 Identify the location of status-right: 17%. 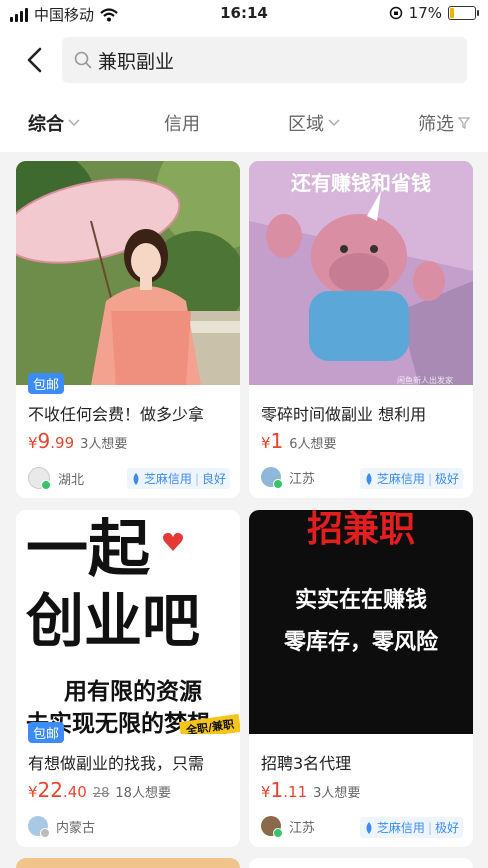
(434, 13).